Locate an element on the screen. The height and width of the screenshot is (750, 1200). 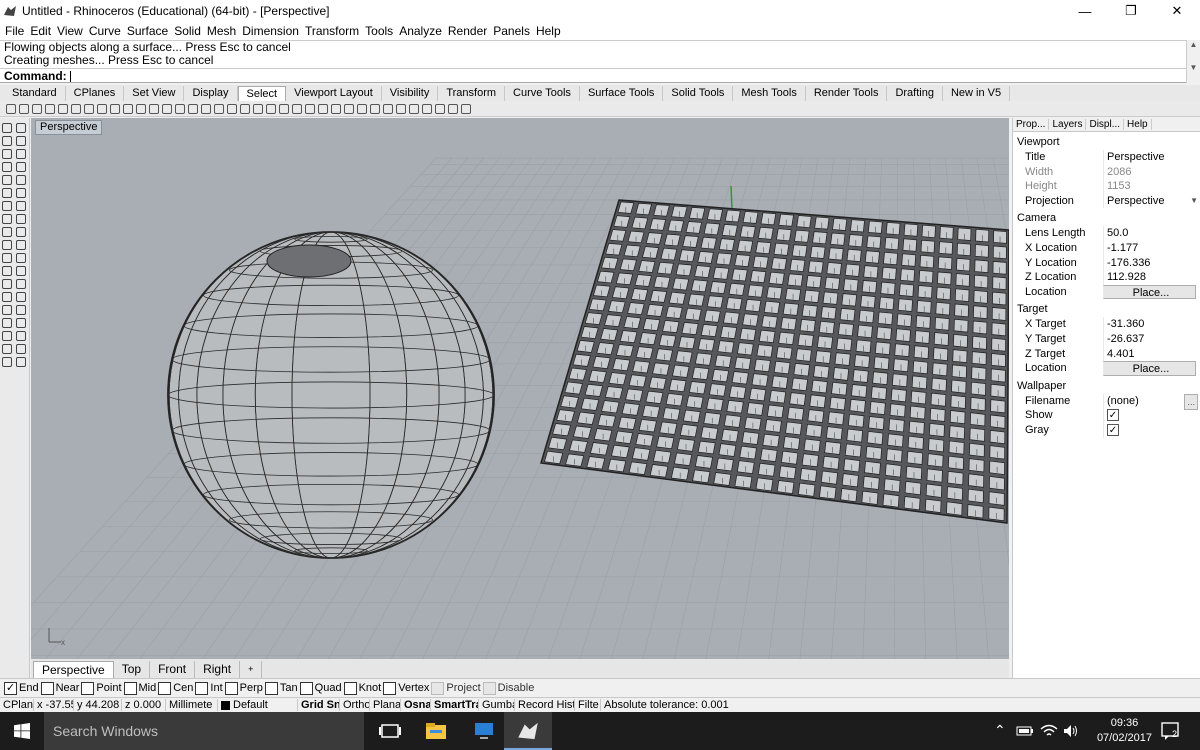
taskbar-clock: 09:36 07/02/2017 is located at coordinates (1124, 731).